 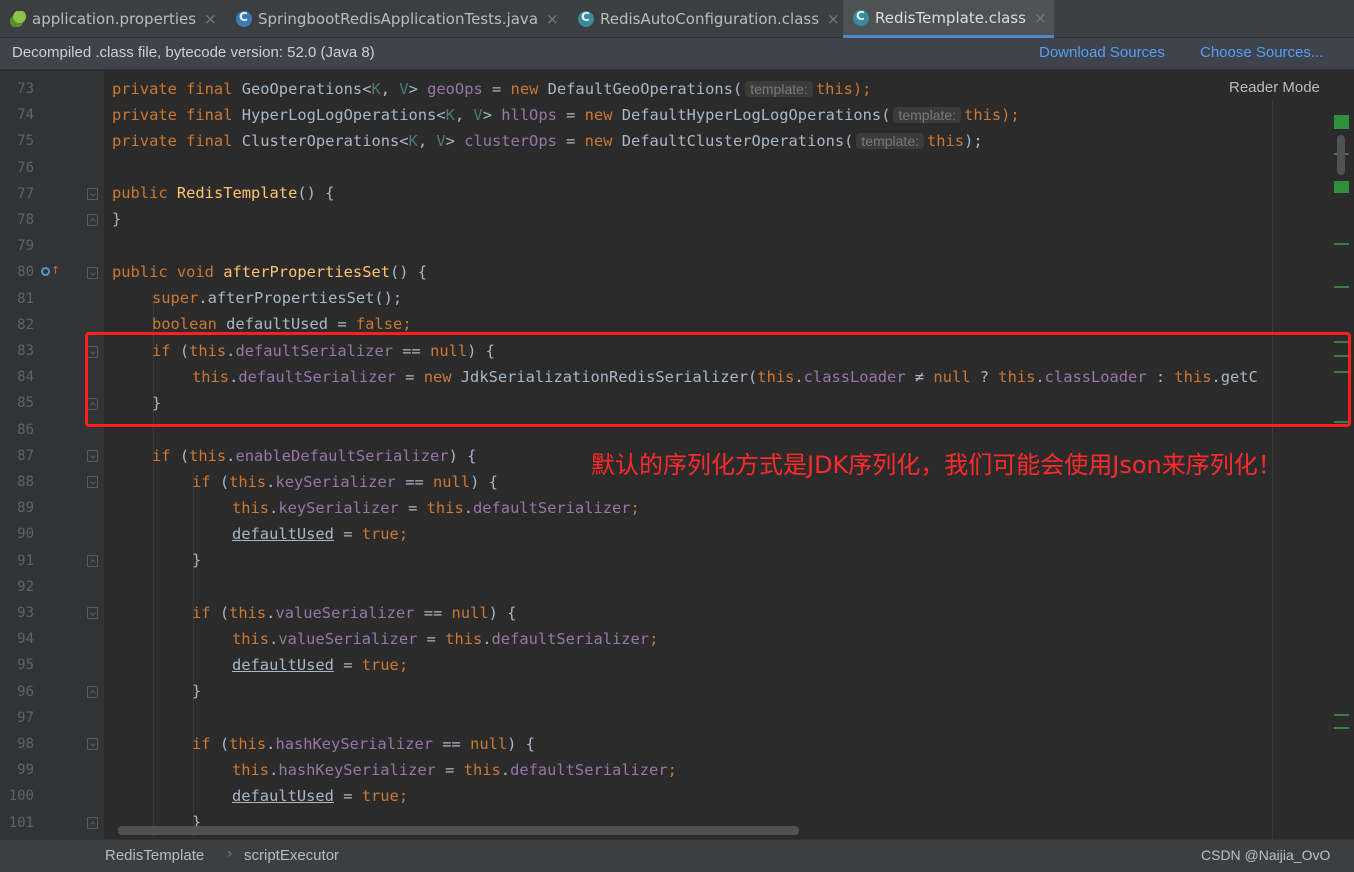 What do you see at coordinates (1341, 155) in the screenshot?
I see `vertical-scrollbar` at bounding box center [1341, 155].